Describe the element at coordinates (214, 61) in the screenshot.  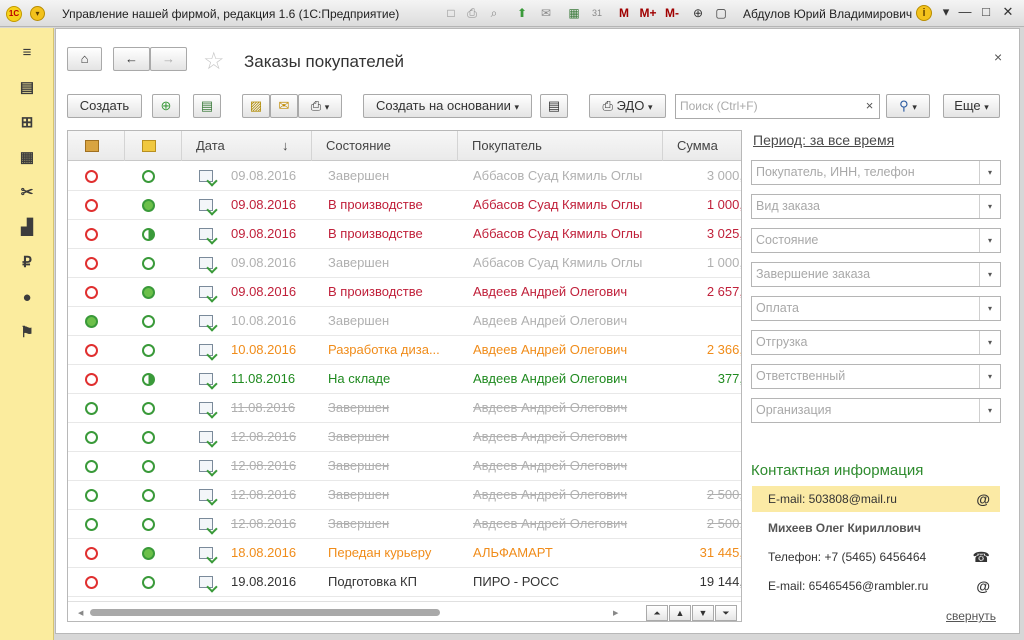
I see `favorite-star-icon: ☆` at that location.